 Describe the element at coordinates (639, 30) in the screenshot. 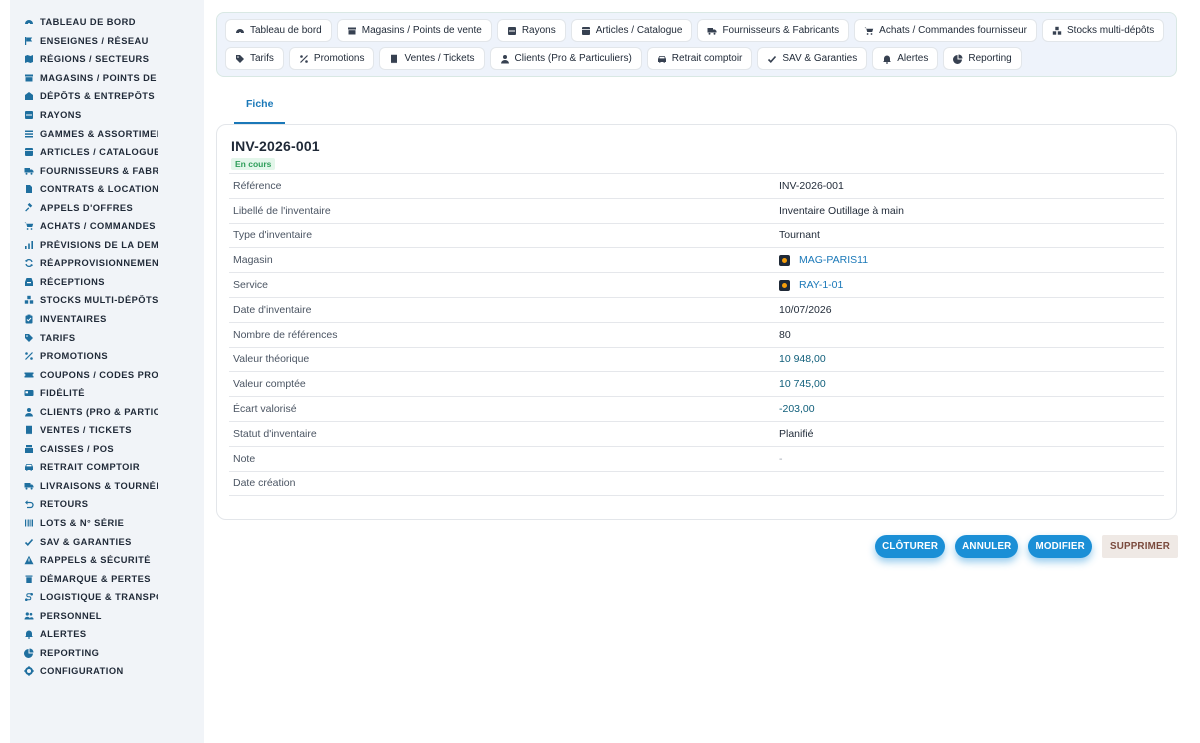

I see `nav-chip-label: Articles / Catalogue` at that location.